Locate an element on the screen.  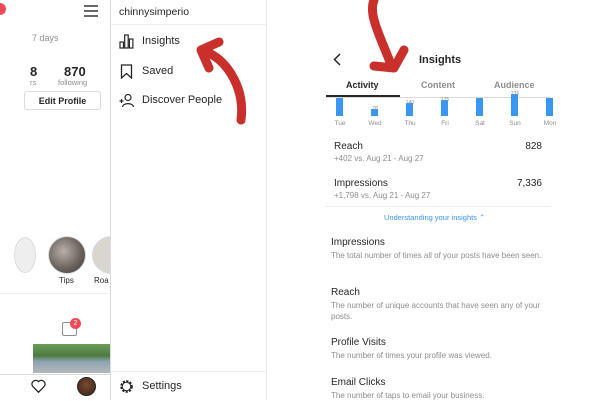
days-label: 7 days is located at coordinates (45, 38).